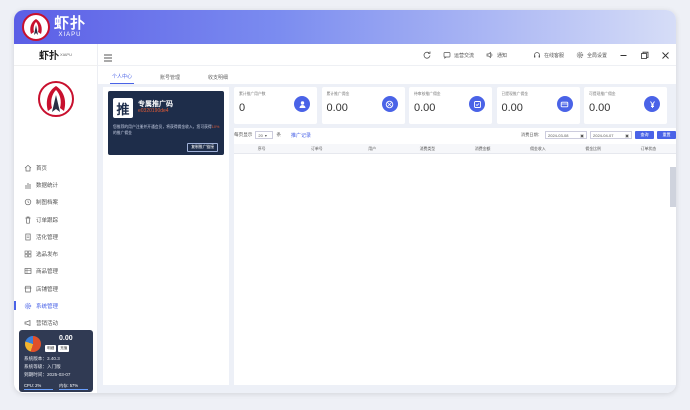 The height and width of the screenshot is (410, 690). What do you see at coordinates (427, 55) in the screenshot?
I see `refresh-icon` at bounding box center [427, 55].